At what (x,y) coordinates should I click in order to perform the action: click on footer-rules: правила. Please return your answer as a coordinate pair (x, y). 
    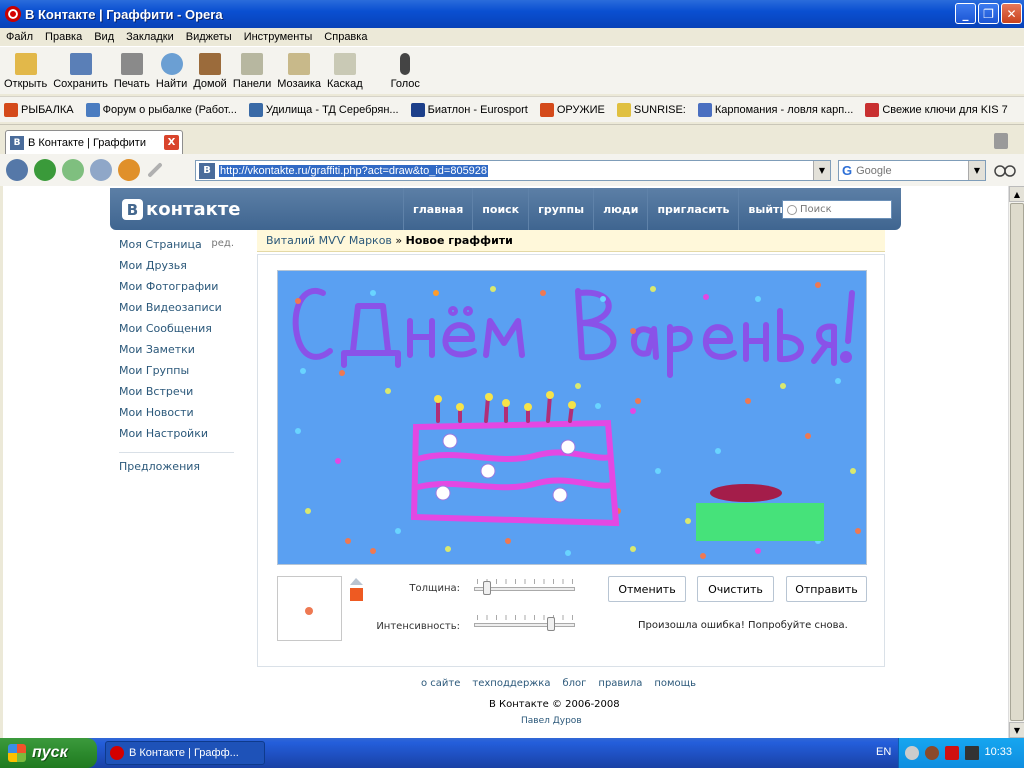
    Looking at the image, I should click on (620, 683).